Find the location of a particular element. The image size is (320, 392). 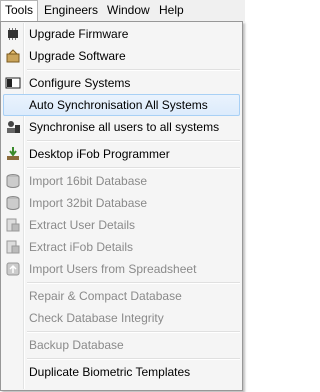

menu-engineers: Engineers is located at coordinates (71, 10).